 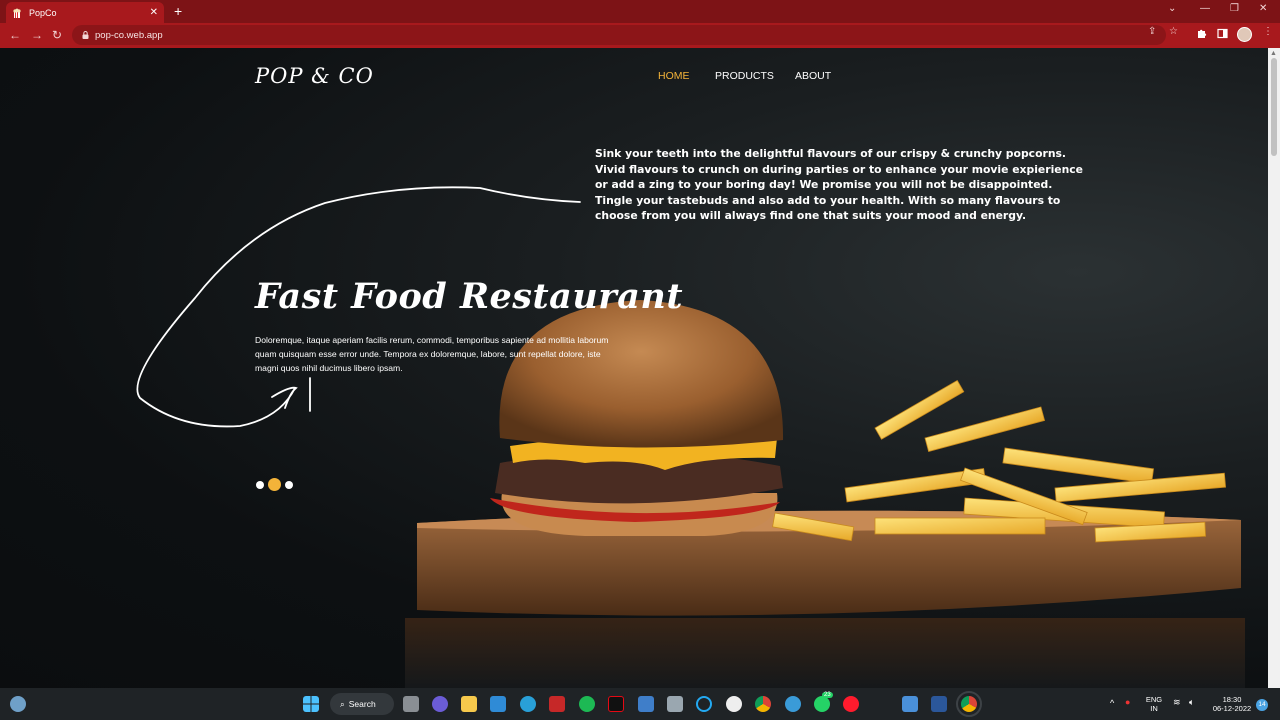 What do you see at coordinates (311, 704) in the screenshot?
I see `start-windows-icon` at bounding box center [311, 704].